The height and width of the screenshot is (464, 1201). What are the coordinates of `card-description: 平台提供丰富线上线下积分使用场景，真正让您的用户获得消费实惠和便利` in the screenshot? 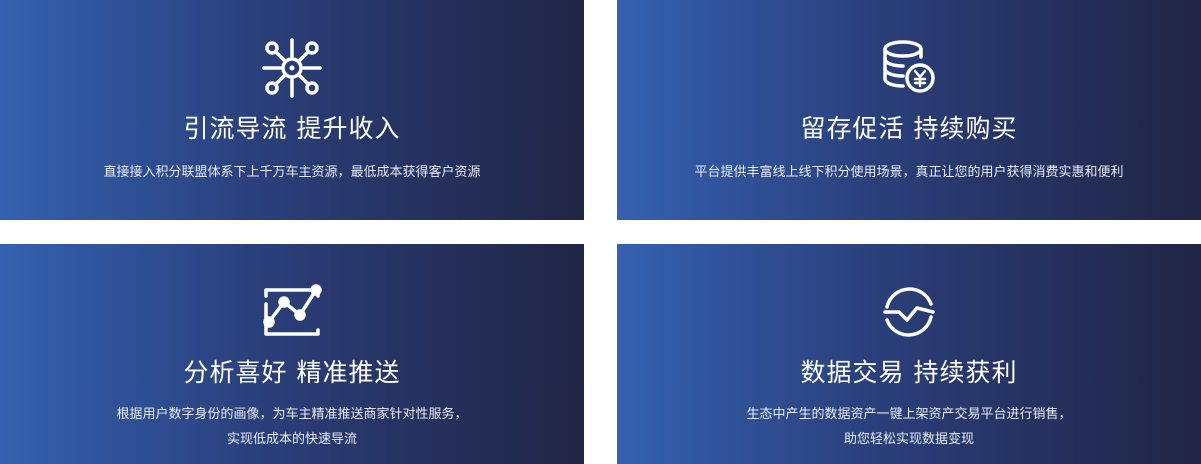 It's located at (909, 172).